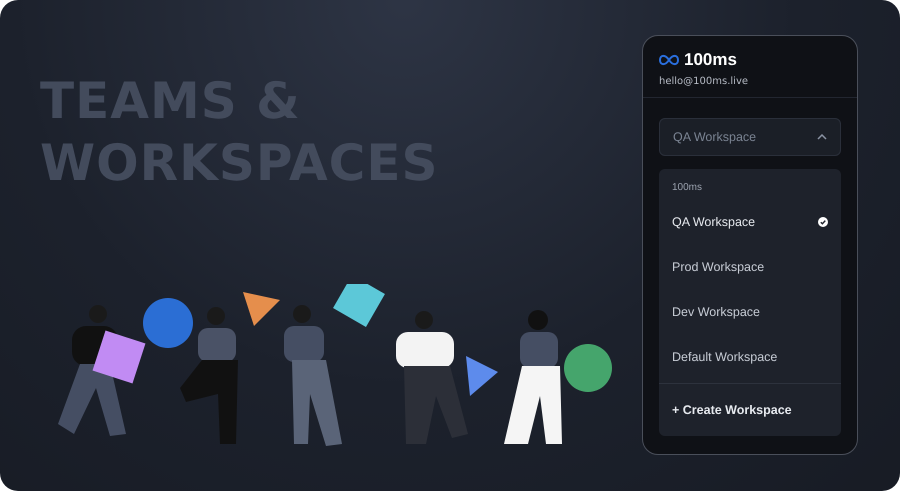  What do you see at coordinates (687, 188) in the screenshot?
I see `group-label: 100ms` at bounding box center [687, 188].